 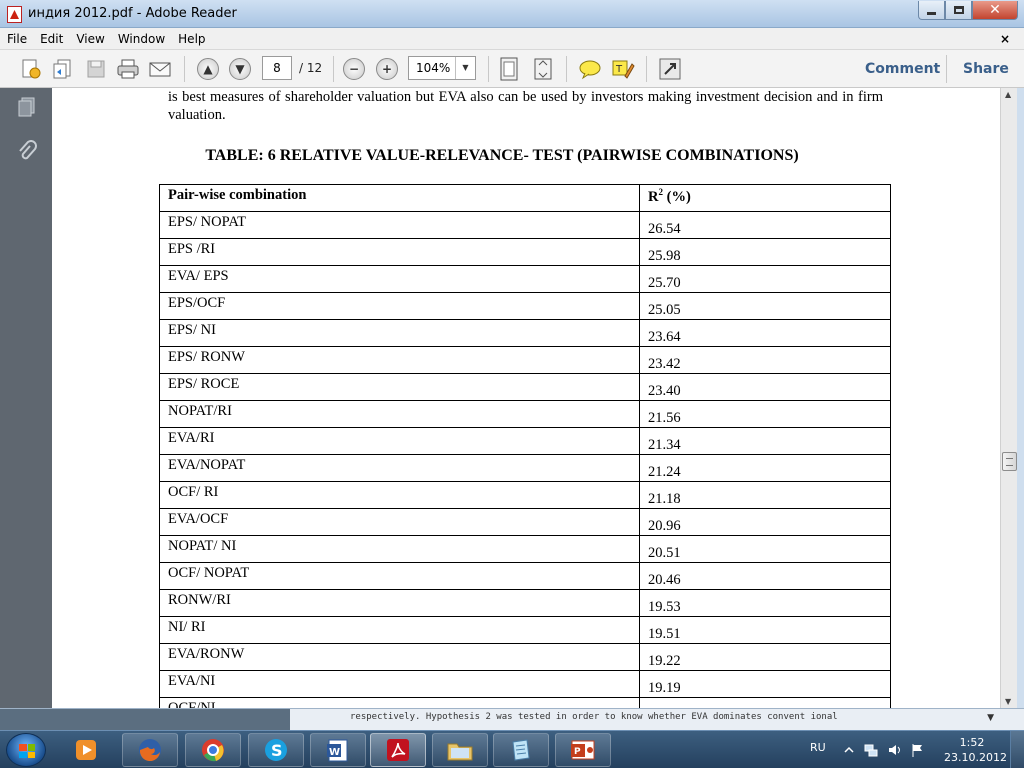 I want to click on table-row: EPS/ ROCE 23.40, so click(x=525, y=387).